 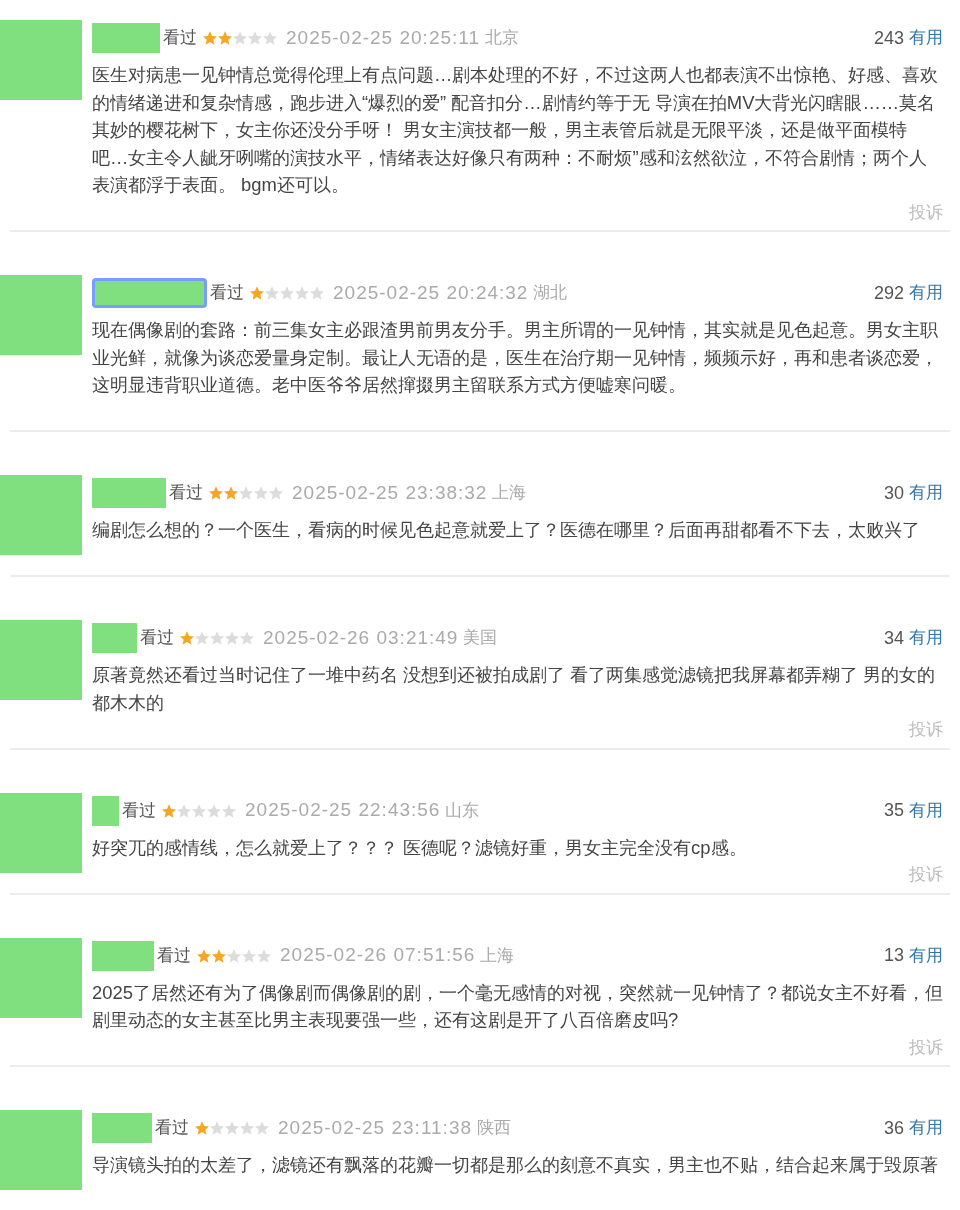 What do you see at coordinates (494, 1128) in the screenshot?
I see `comment-location: 陕西` at bounding box center [494, 1128].